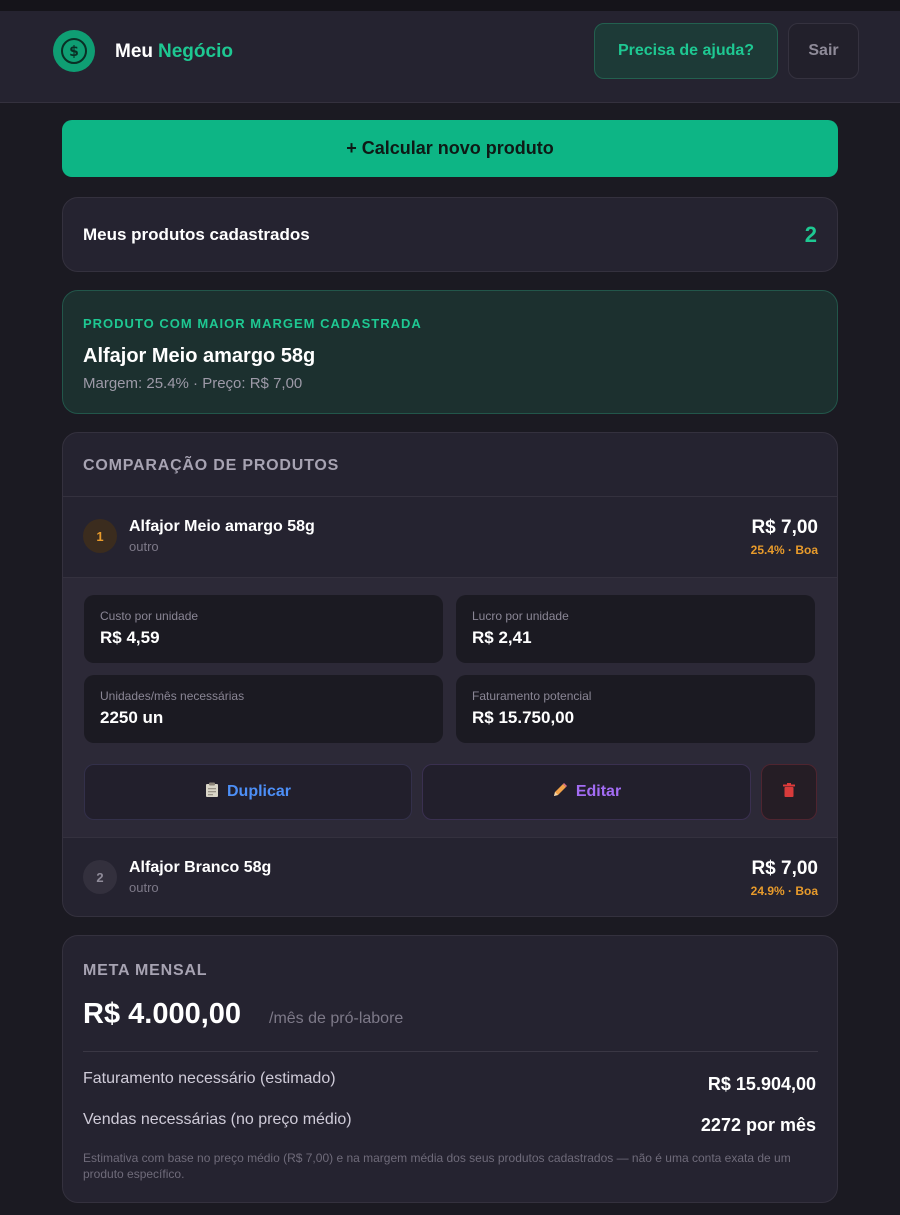 The height and width of the screenshot is (1215, 900). I want to click on stat-label: Unidades/mês necessárias, so click(172, 696).